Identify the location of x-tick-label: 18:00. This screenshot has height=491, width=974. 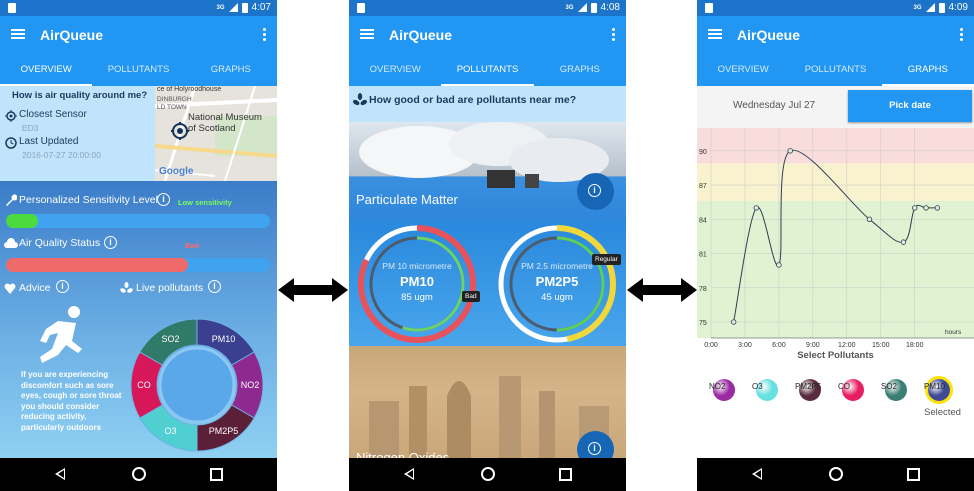
(915, 345).